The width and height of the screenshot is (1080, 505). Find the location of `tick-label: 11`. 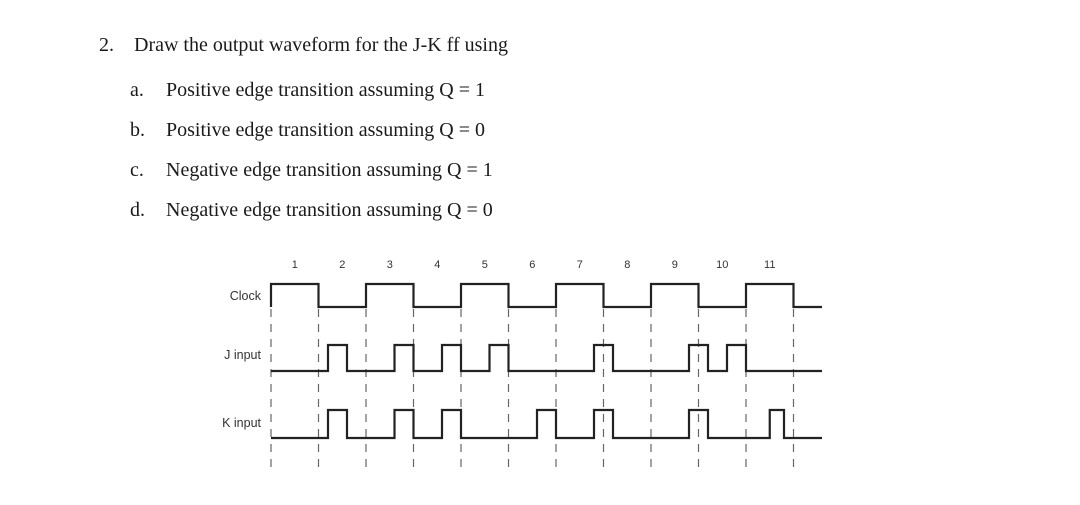

tick-label: 11 is located at coordinates (769, 265).